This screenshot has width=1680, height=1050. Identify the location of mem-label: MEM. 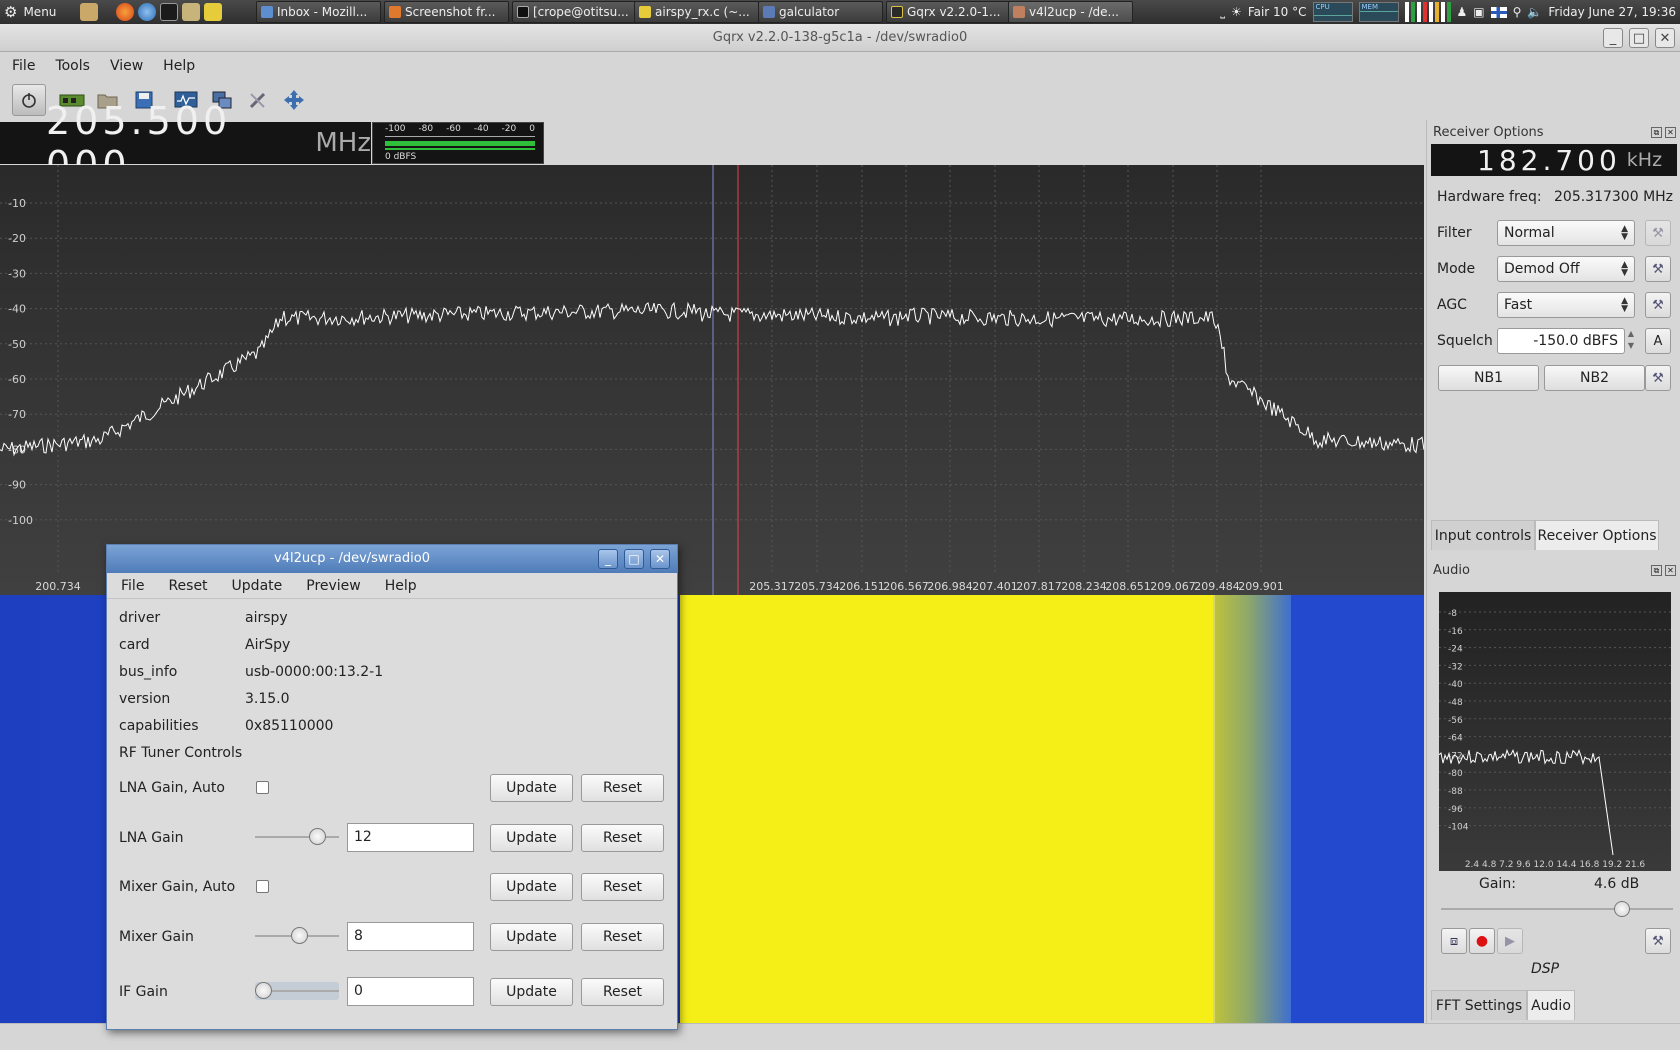
(1370, 7).